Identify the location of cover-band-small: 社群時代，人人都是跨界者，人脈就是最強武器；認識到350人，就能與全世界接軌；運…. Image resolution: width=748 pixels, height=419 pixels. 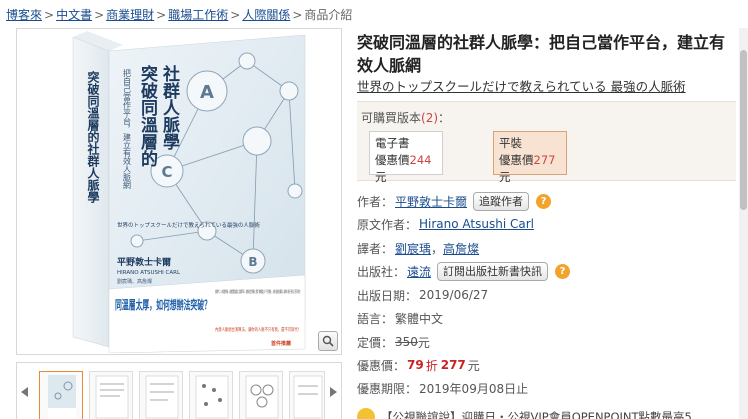
(258, 291).